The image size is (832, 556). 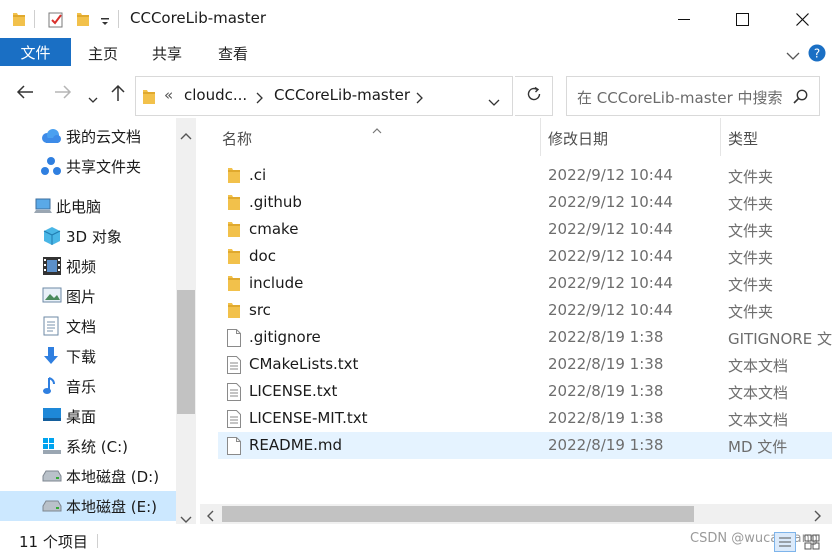 What do you see at coordinates (168, 95) in the screenshot?
I see `address-overflow: «` at bounding box center [168, 95].